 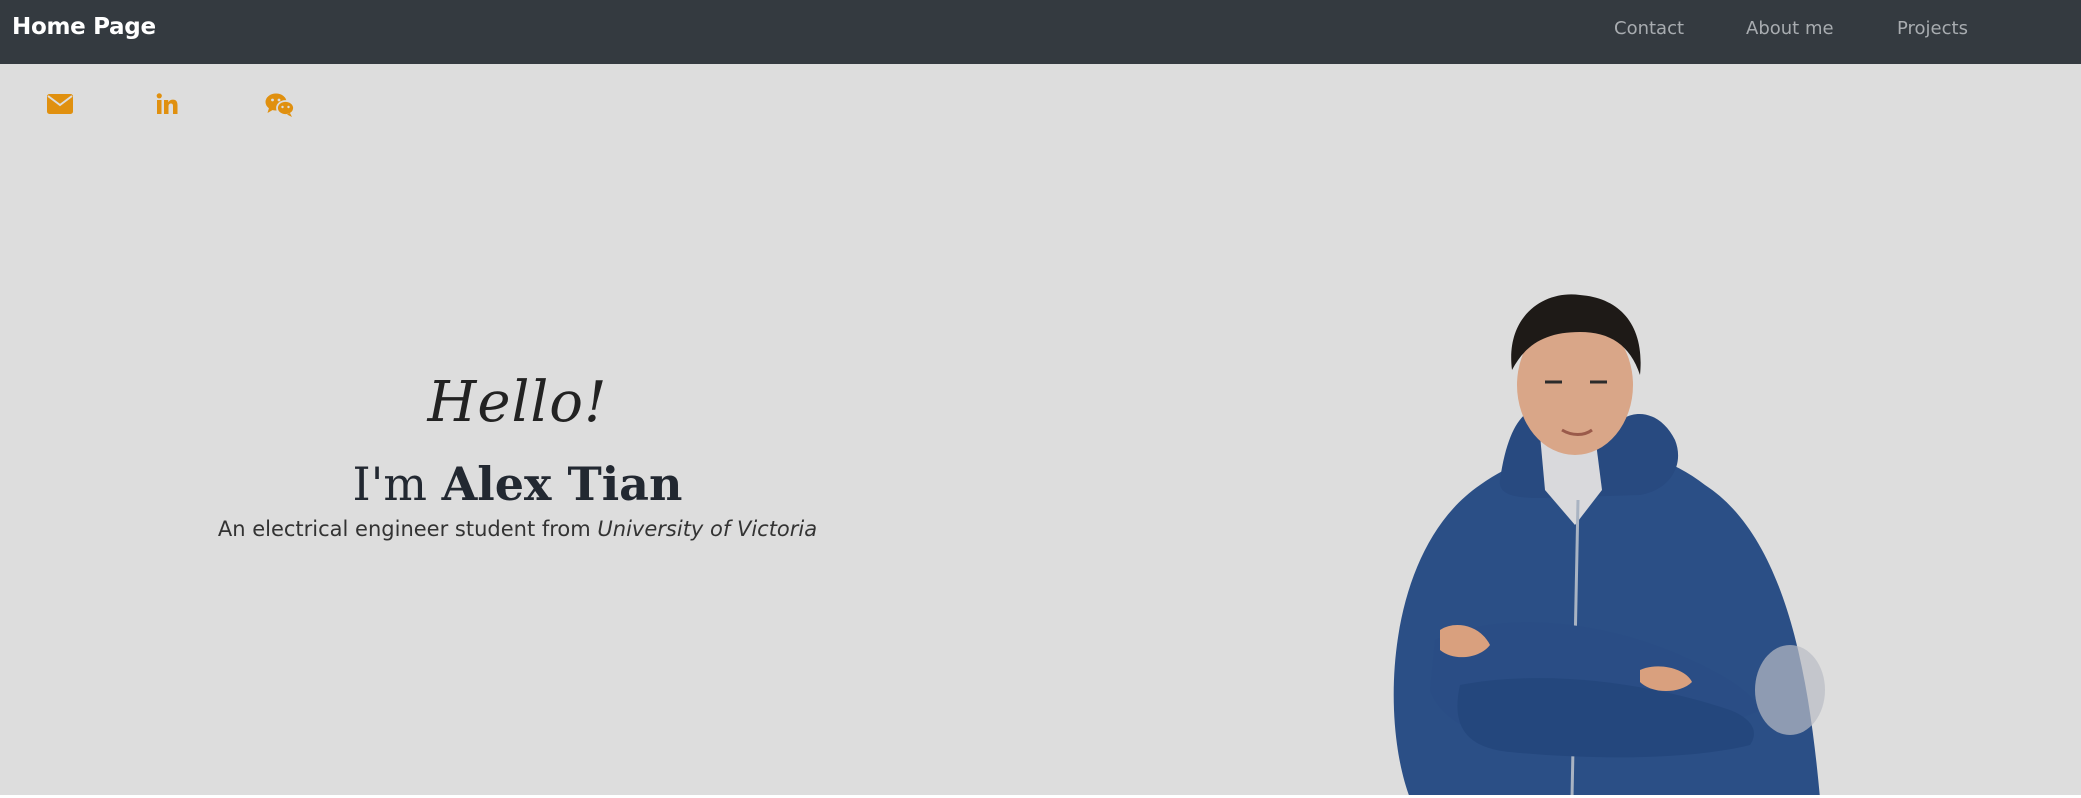 I want to click on brand-home-link: Home Page, so click(x=84, y=27).